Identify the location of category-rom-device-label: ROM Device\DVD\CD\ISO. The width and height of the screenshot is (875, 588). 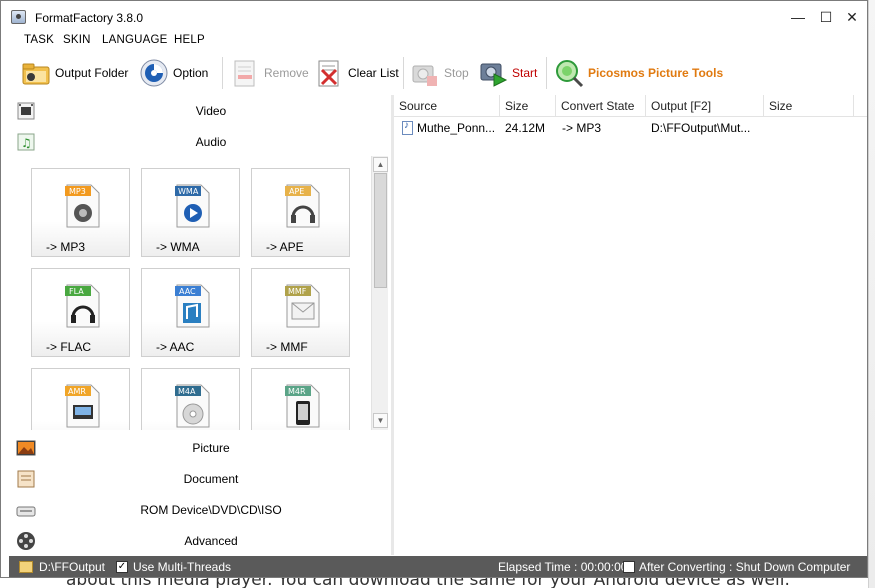
(211, 509).